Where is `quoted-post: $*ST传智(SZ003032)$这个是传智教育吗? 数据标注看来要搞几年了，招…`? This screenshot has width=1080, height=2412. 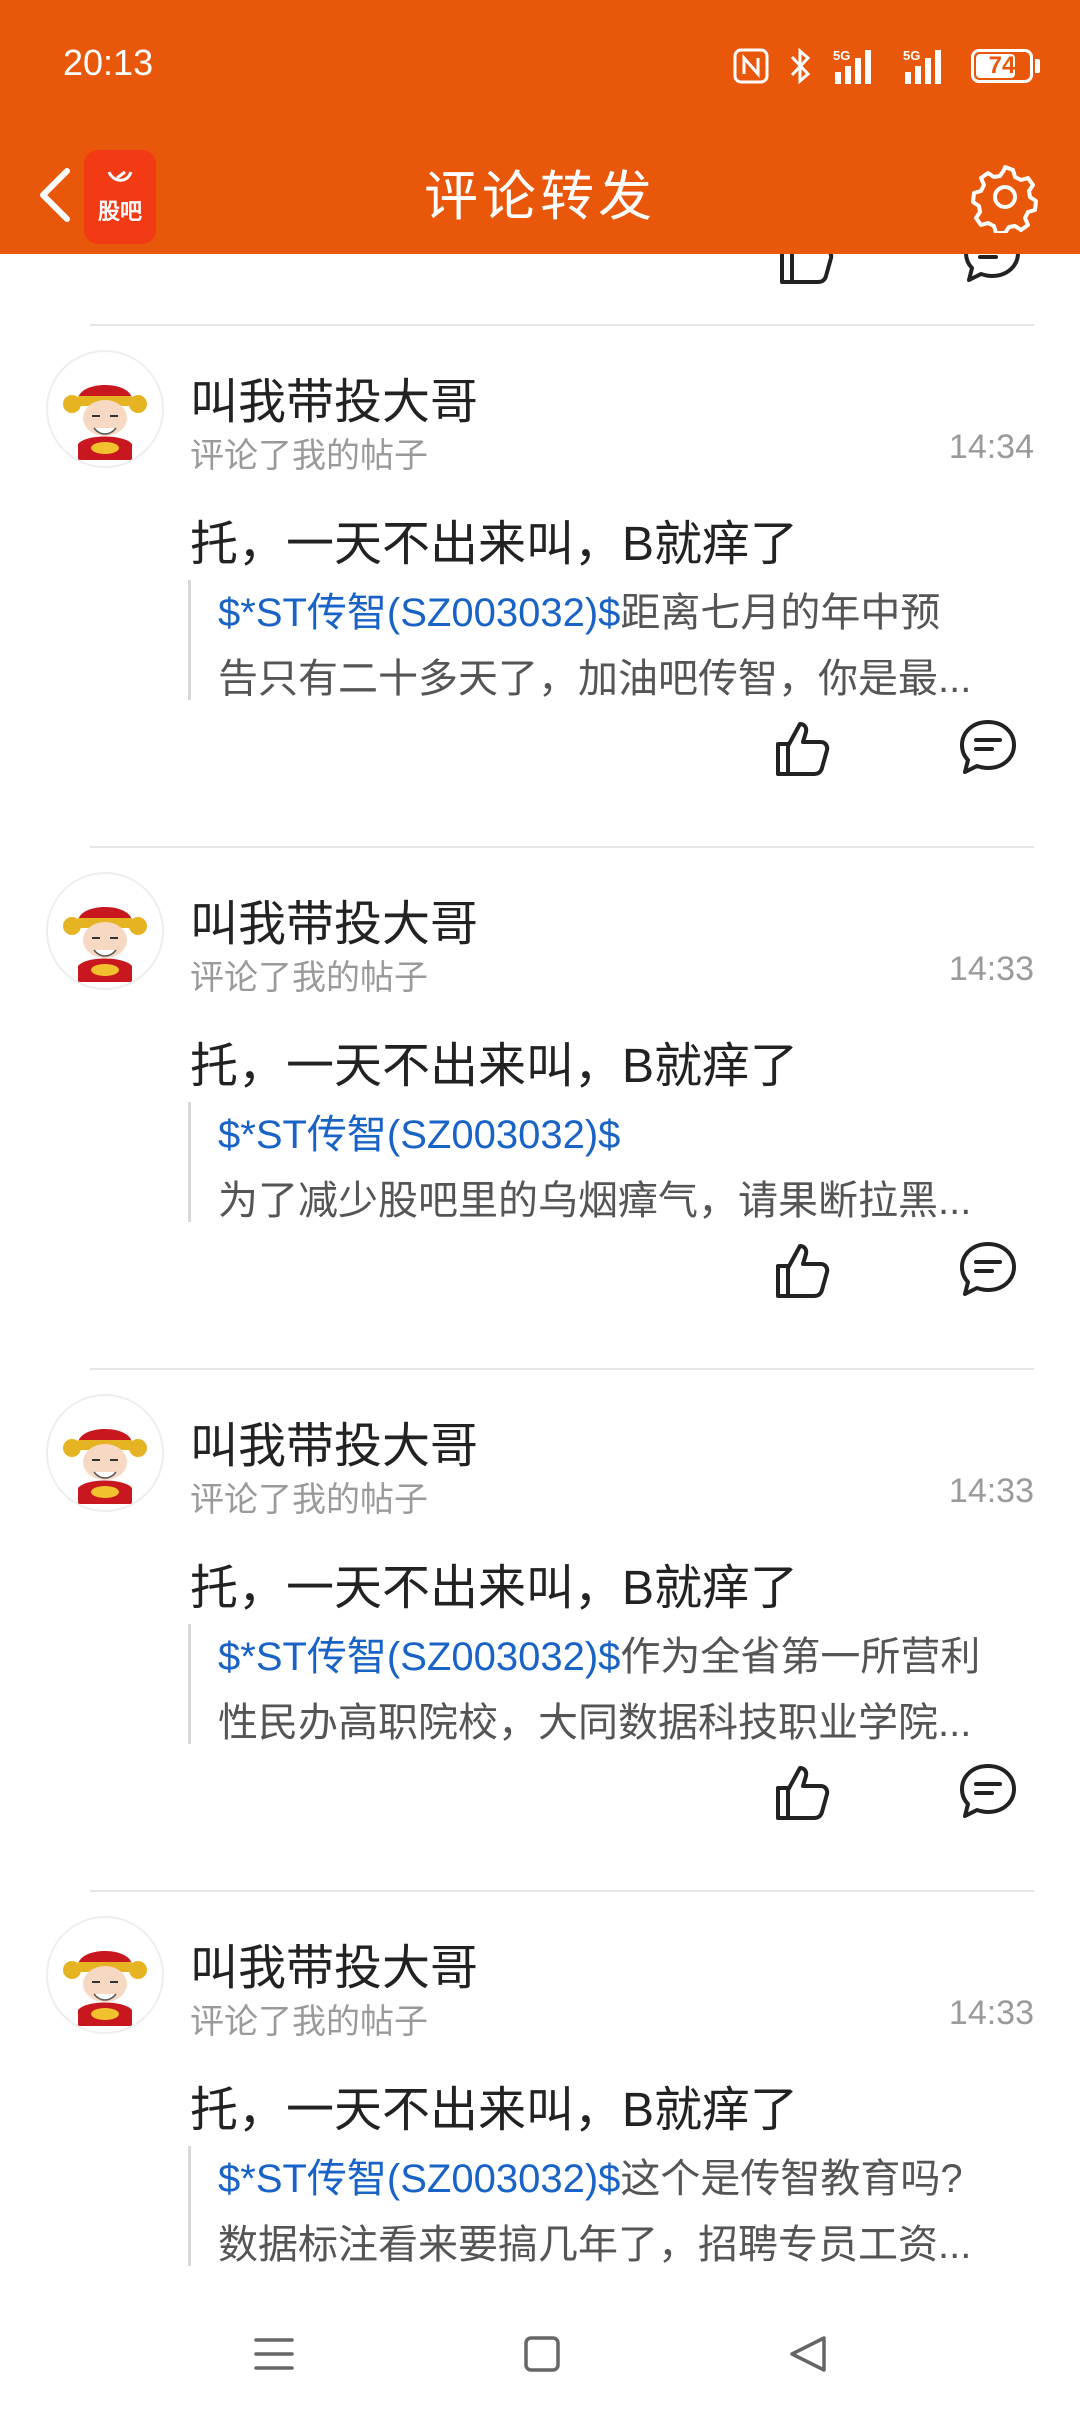
quoted-post: $*ST传智(SZ003032)$这个是传智教育吗? 数据标注看来要搞几年了，招… is located at coordinates (603, 2206).